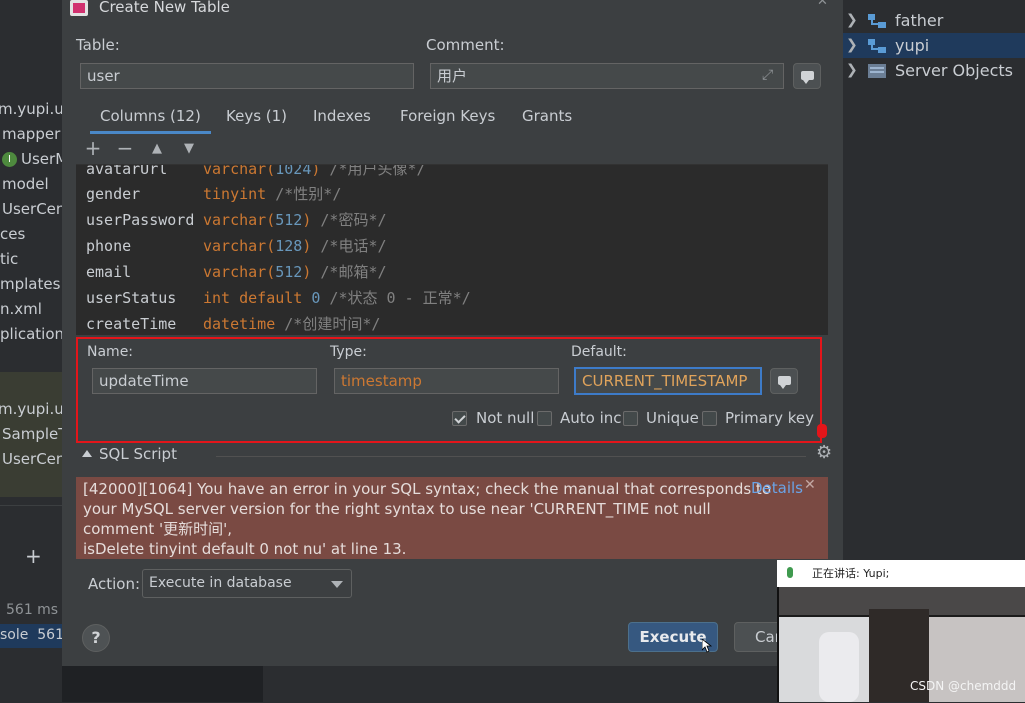 The image size is (1025, 703). Describe the element at coordinates (9, 159) in the screenshot. I see `interface-icon: I` at that location.